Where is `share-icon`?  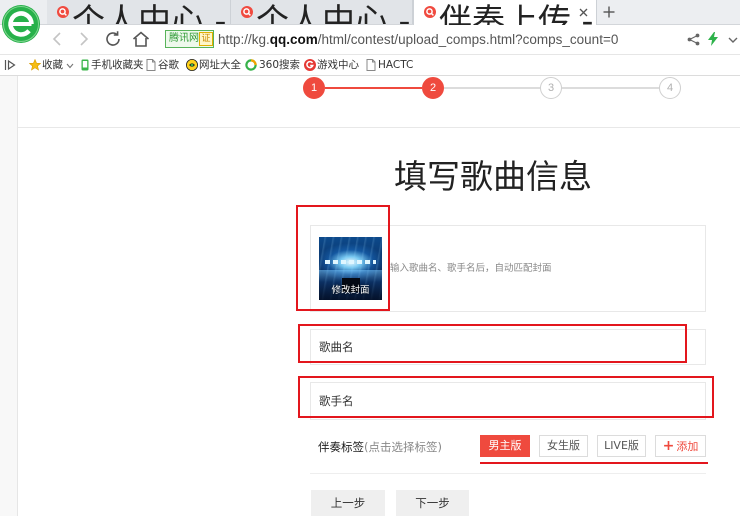
share-icon is located at coordinates (693, 39).